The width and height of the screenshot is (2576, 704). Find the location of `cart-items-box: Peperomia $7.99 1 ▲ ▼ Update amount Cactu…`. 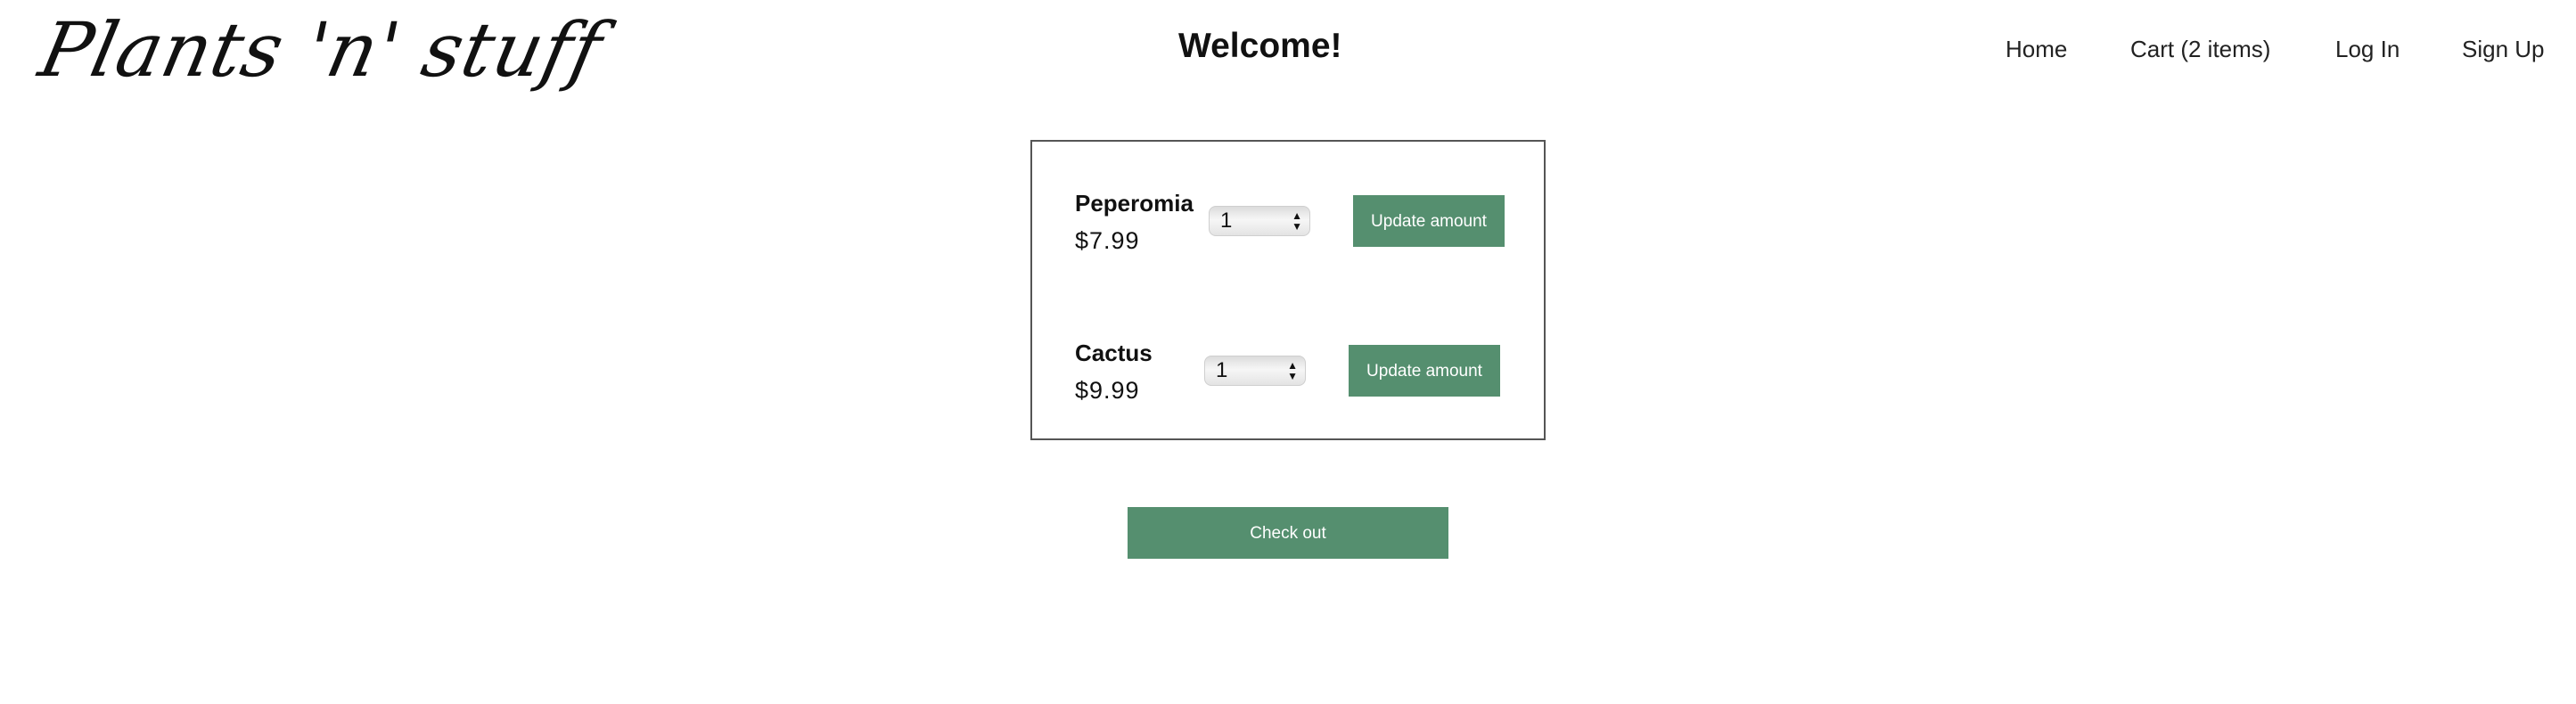

cart-items-box: Peperomia $7.99 1 ▲ ▼ Update amount Cactu… is located at coordinates (1288, 290).